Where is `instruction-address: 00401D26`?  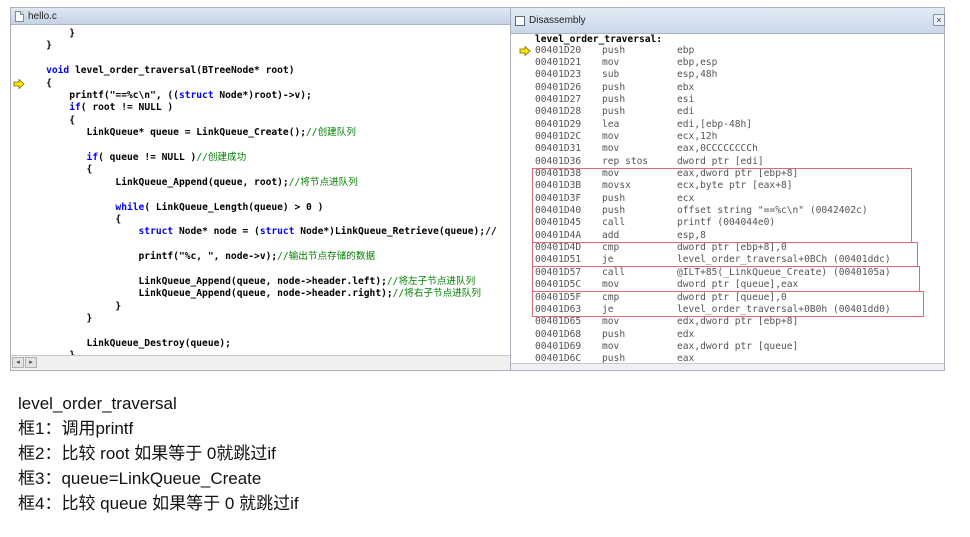
instruction-address: 00401D26 is located at coordinates (558, 87).